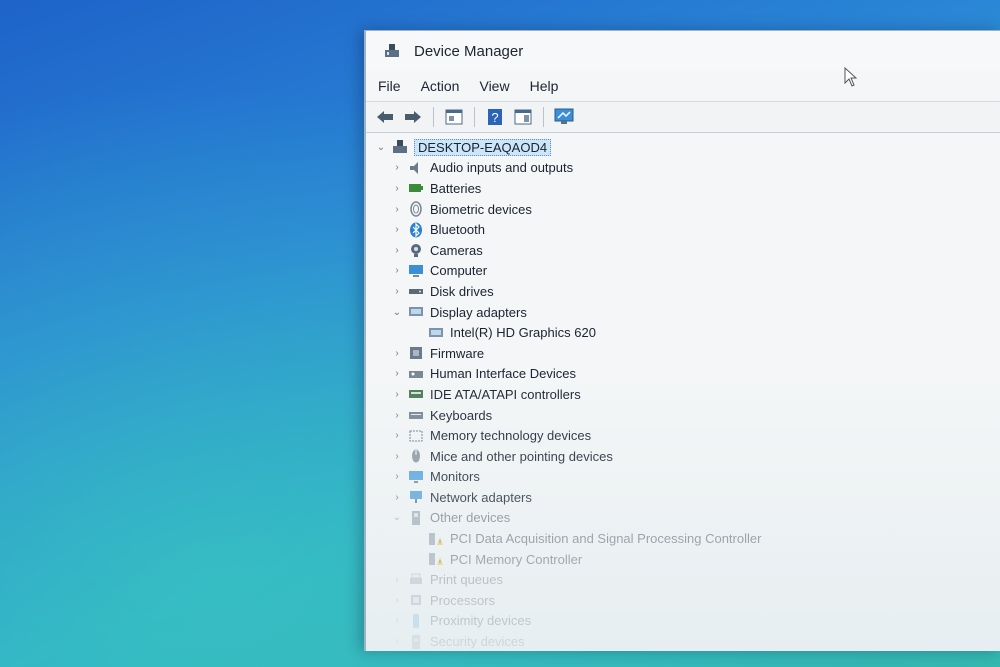 This screenshot has height=667, width=1000. I want to click on help-button: ?, so click(495, 117).